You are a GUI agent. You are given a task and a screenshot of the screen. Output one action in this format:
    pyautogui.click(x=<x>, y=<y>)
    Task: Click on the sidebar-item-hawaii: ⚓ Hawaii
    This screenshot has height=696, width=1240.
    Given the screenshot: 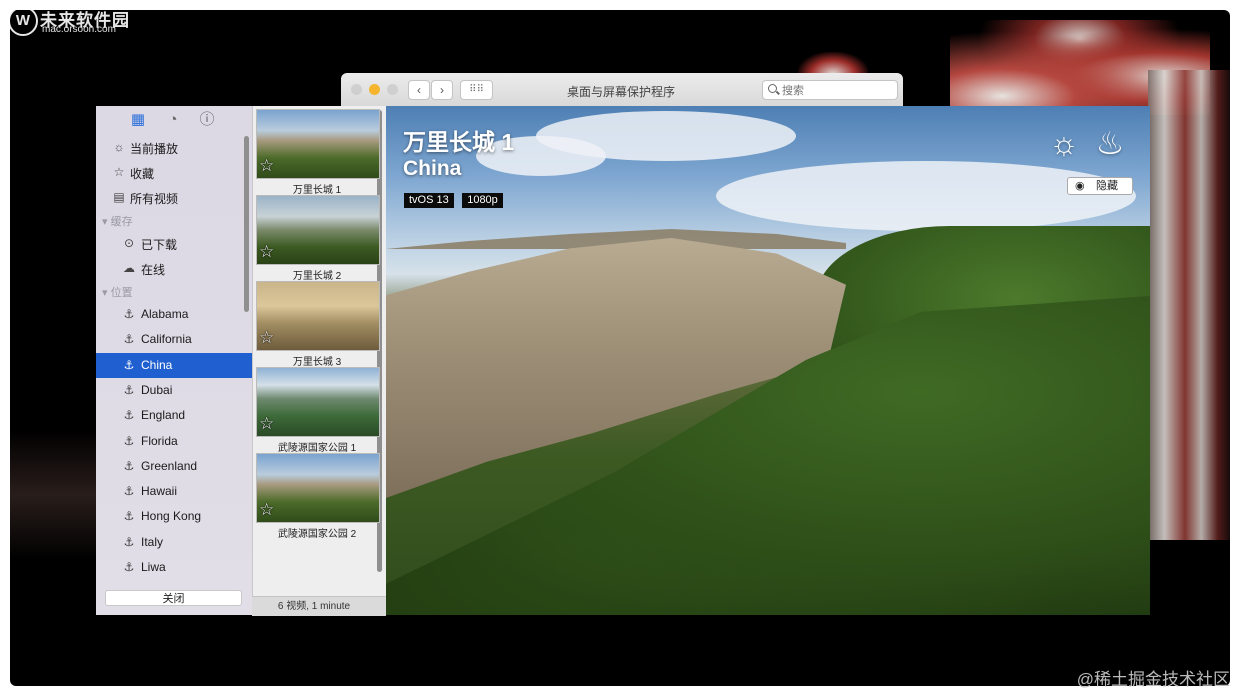 What is the action you would take?
    pyautogui.click(x=174, y=491)
    